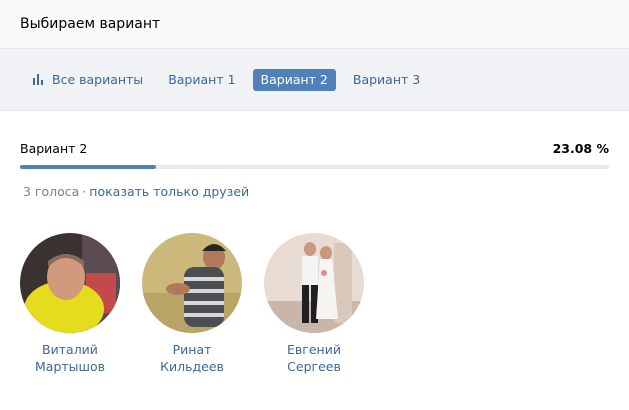 The height and width of the screenshot is (410, 629). What do you see at coordinates (169, 191) in the screenshot?
I see `show-friends-link: показать только друзей` at bounding box center [169, 191].